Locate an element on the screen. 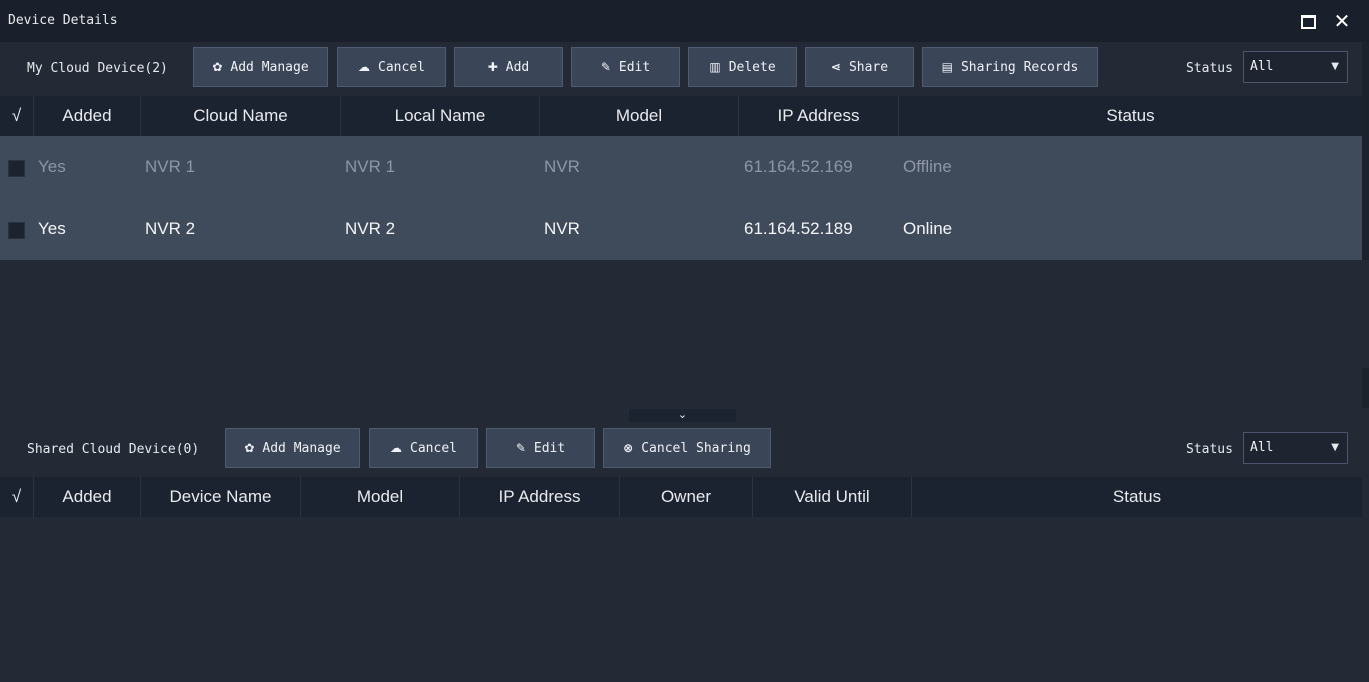 This screenshot has height=682, width=1369. shared-status-filter-value: All is located at coordinates (1262, 447).